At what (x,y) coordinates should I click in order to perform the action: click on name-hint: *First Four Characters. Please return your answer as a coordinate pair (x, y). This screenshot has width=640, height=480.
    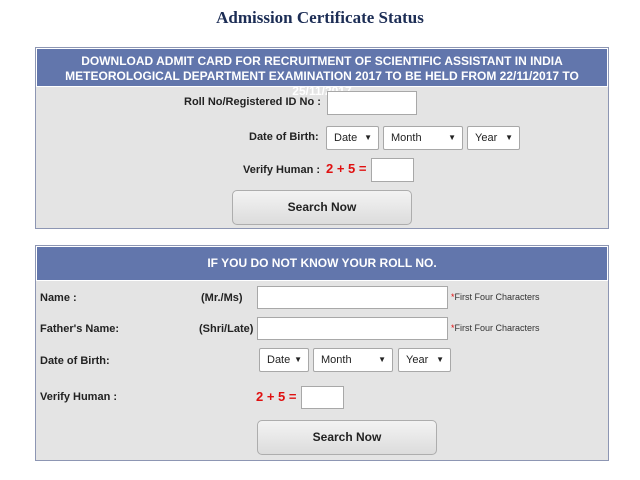
    Looking at the image, I should click on (495, 297).